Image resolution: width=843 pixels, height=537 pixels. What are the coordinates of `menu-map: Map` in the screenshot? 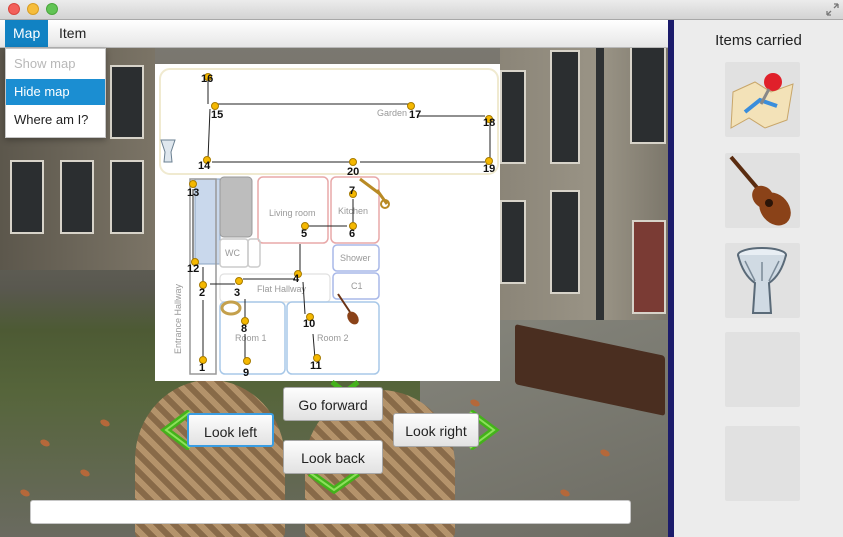 It's located at (27, 33).